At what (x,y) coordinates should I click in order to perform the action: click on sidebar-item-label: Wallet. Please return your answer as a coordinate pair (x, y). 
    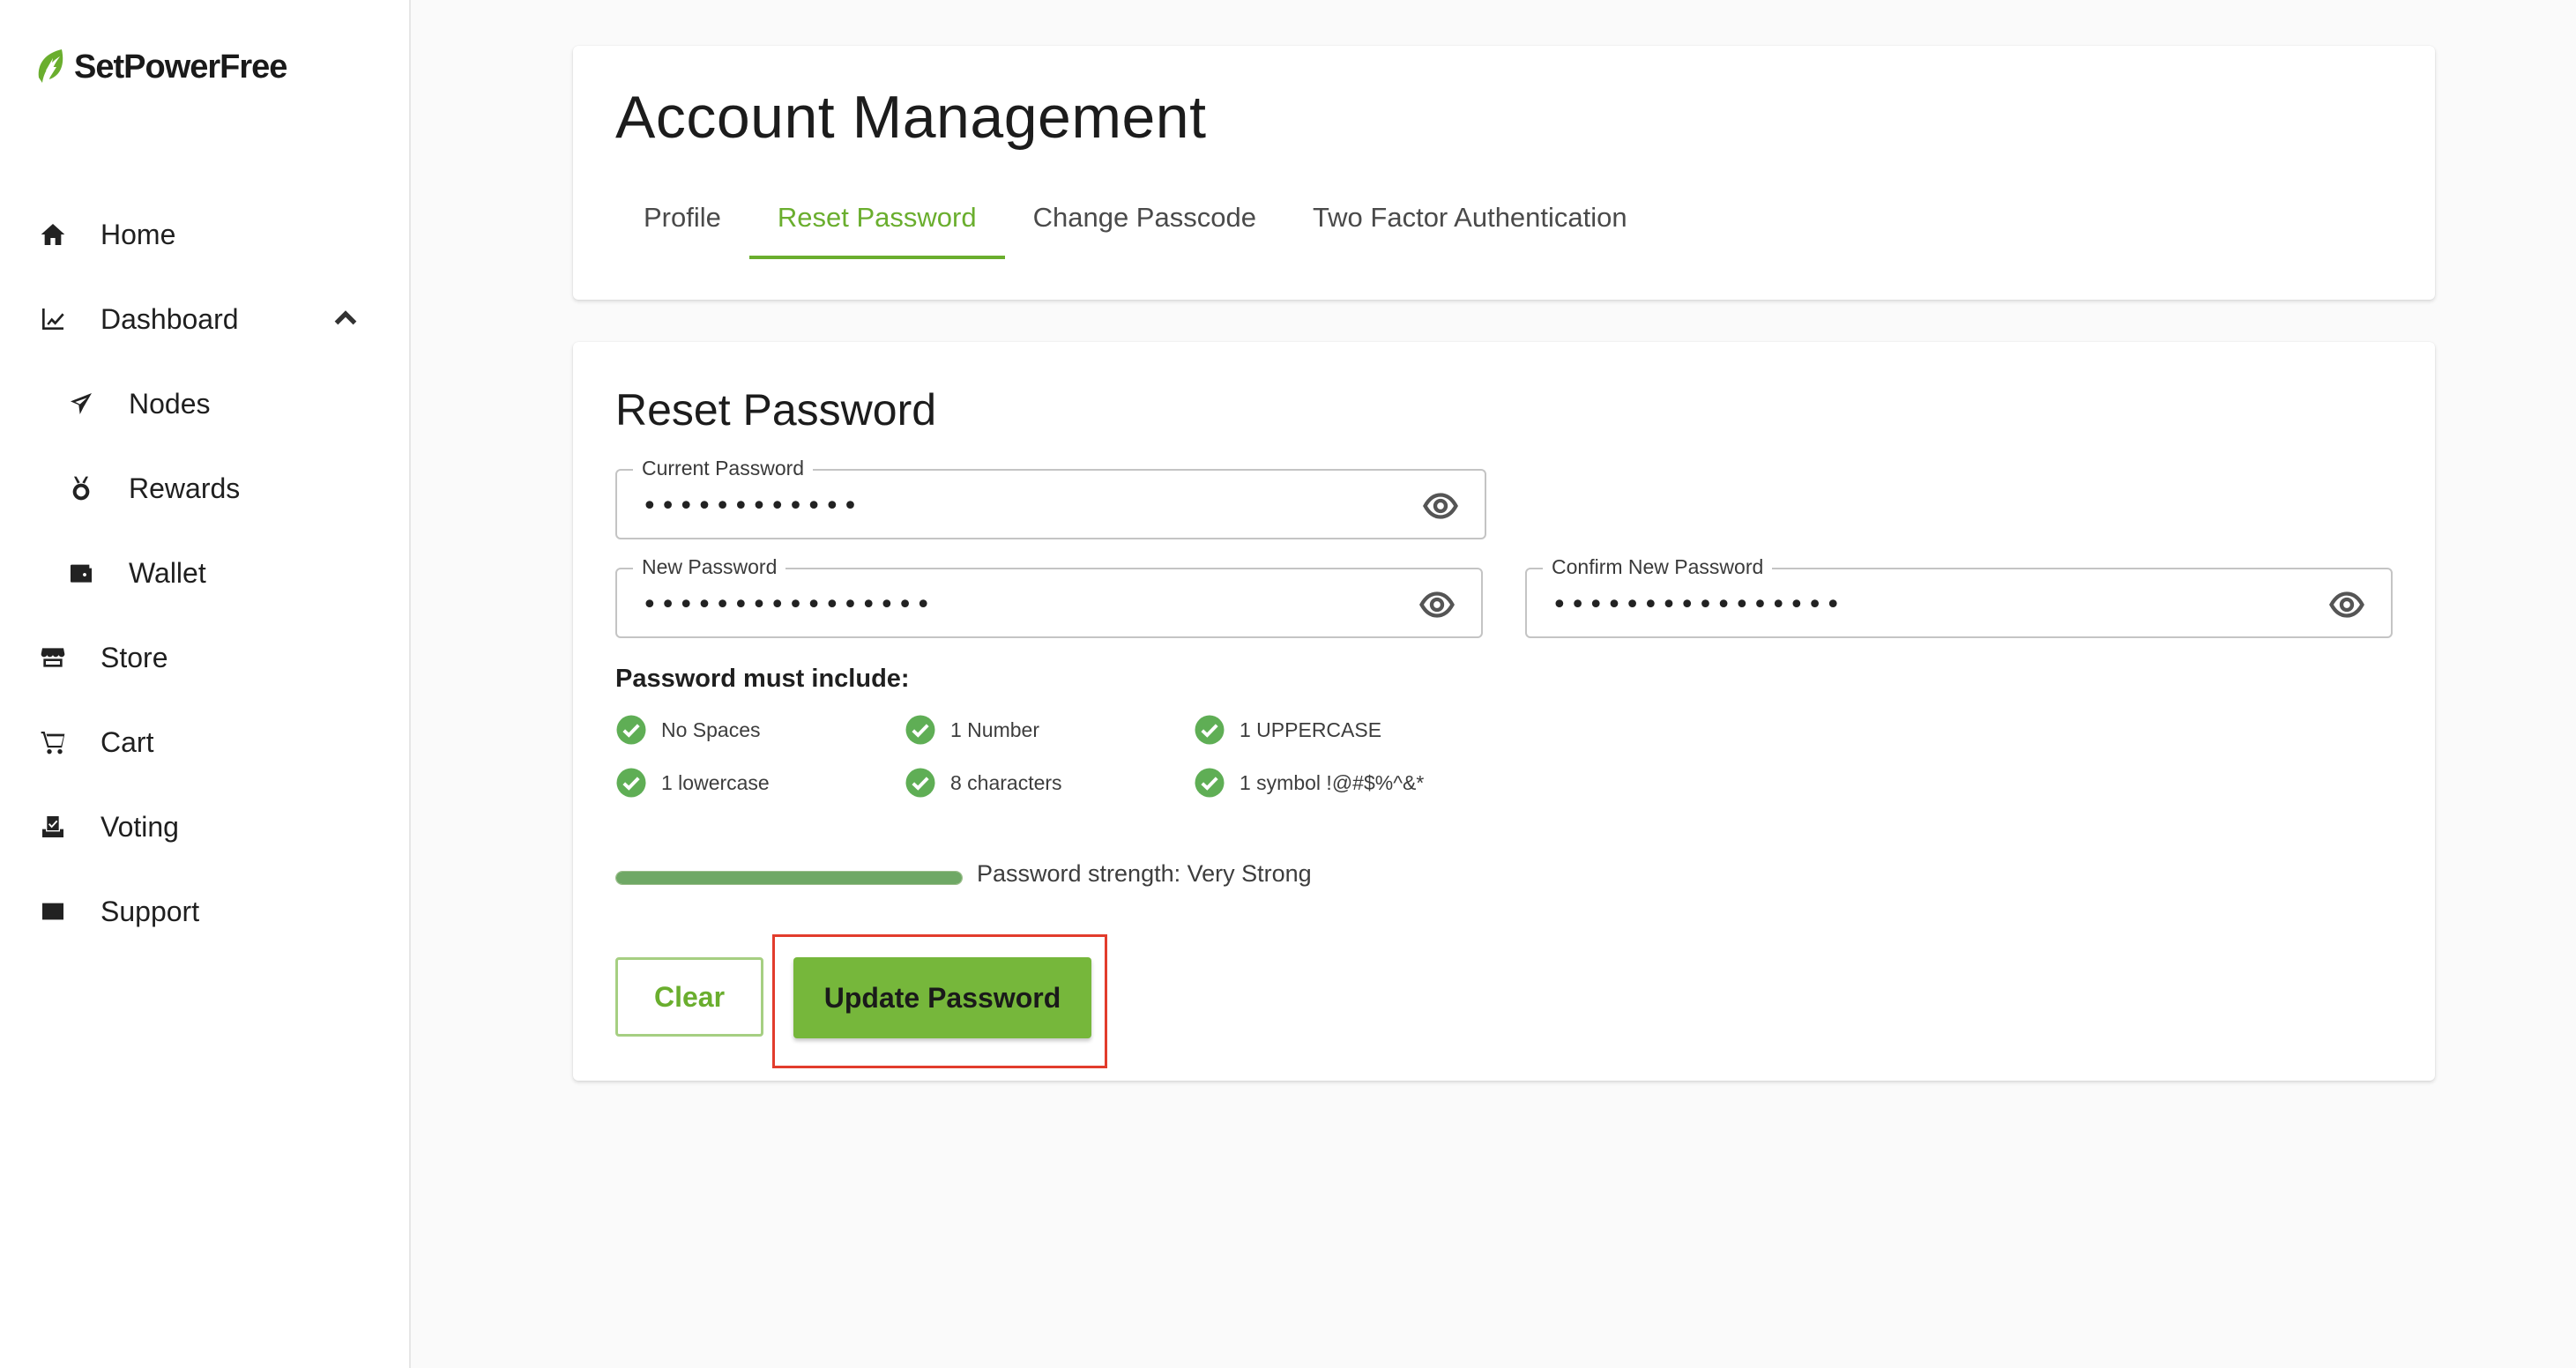
    Looking at the image, I should click on (167, 572).